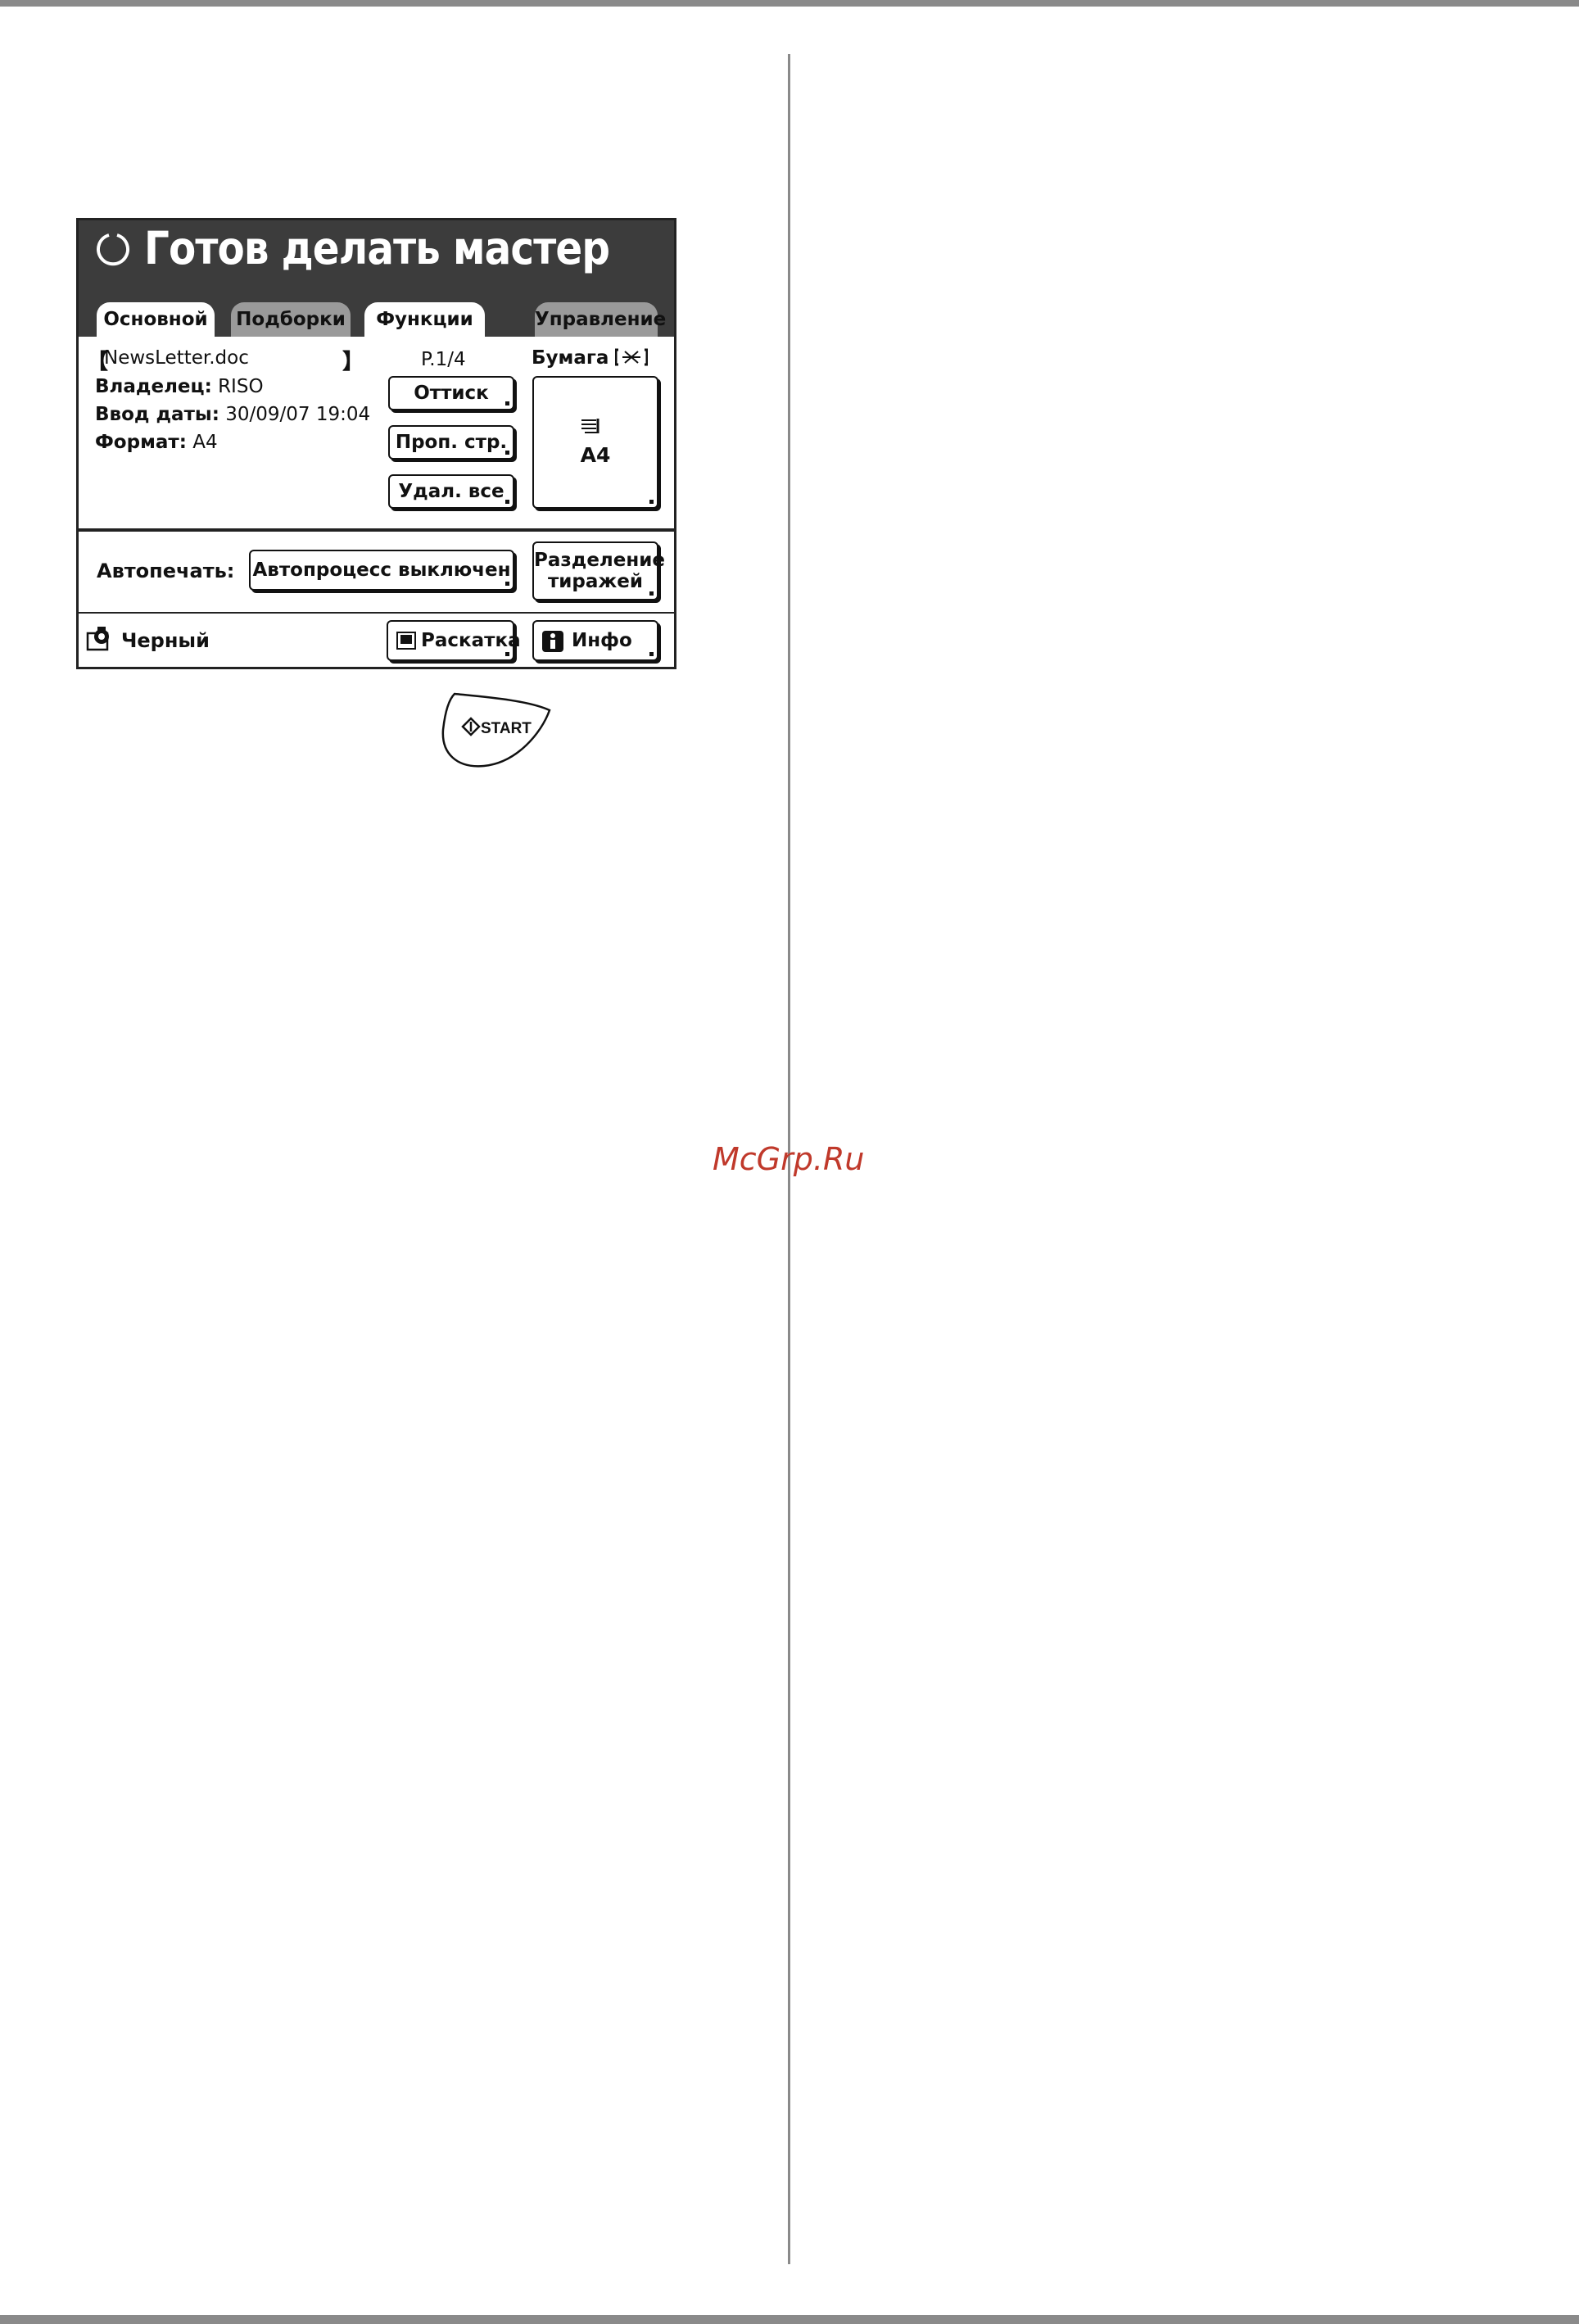  I want to click on ink-drum-icon, so click(97, 639).